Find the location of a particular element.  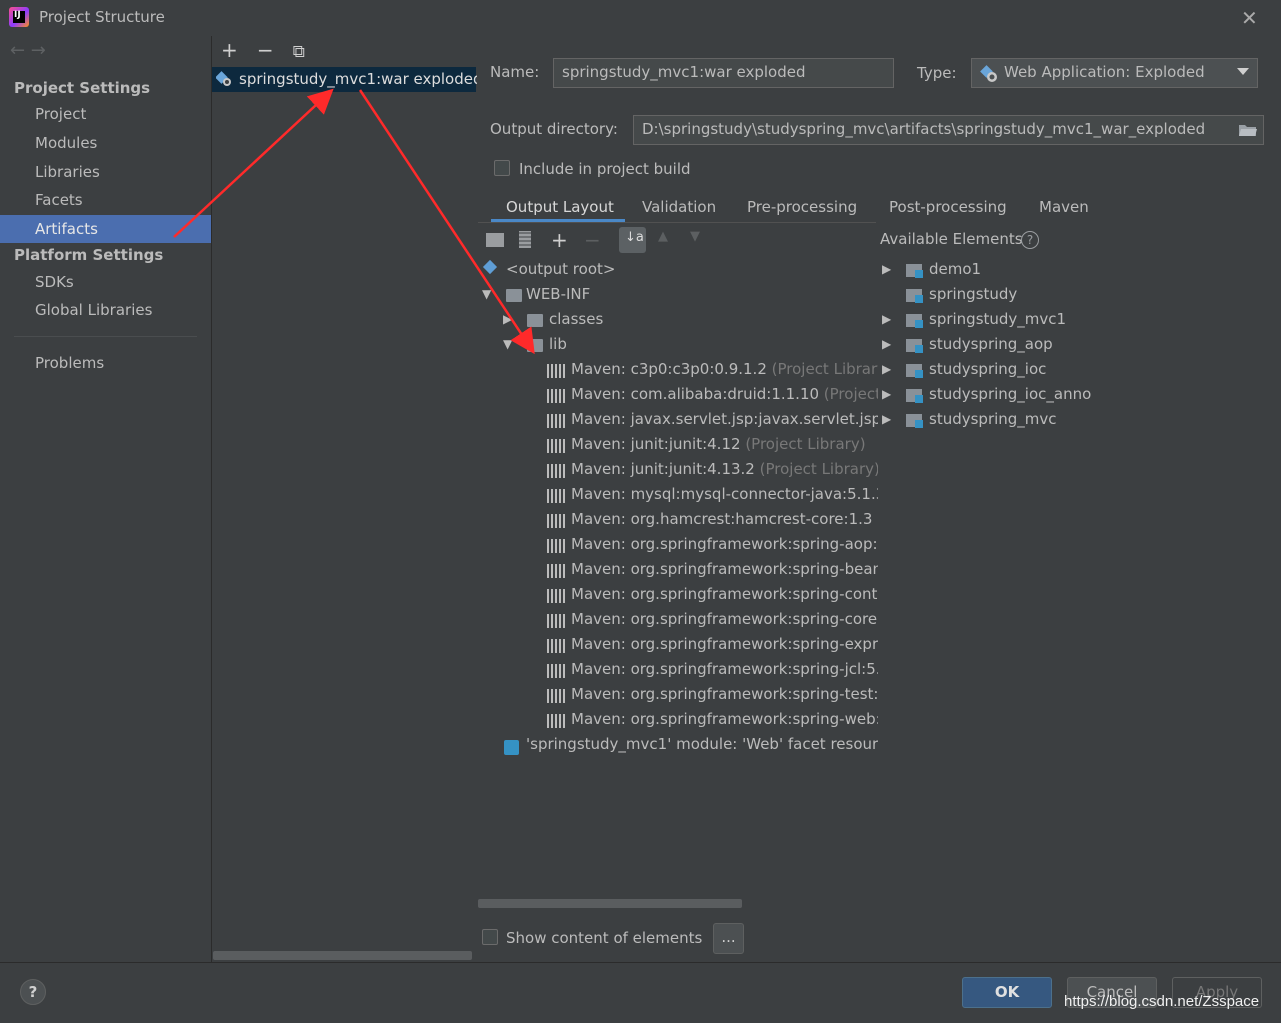

show-content-checkbox is located at coordinates (490, 937).